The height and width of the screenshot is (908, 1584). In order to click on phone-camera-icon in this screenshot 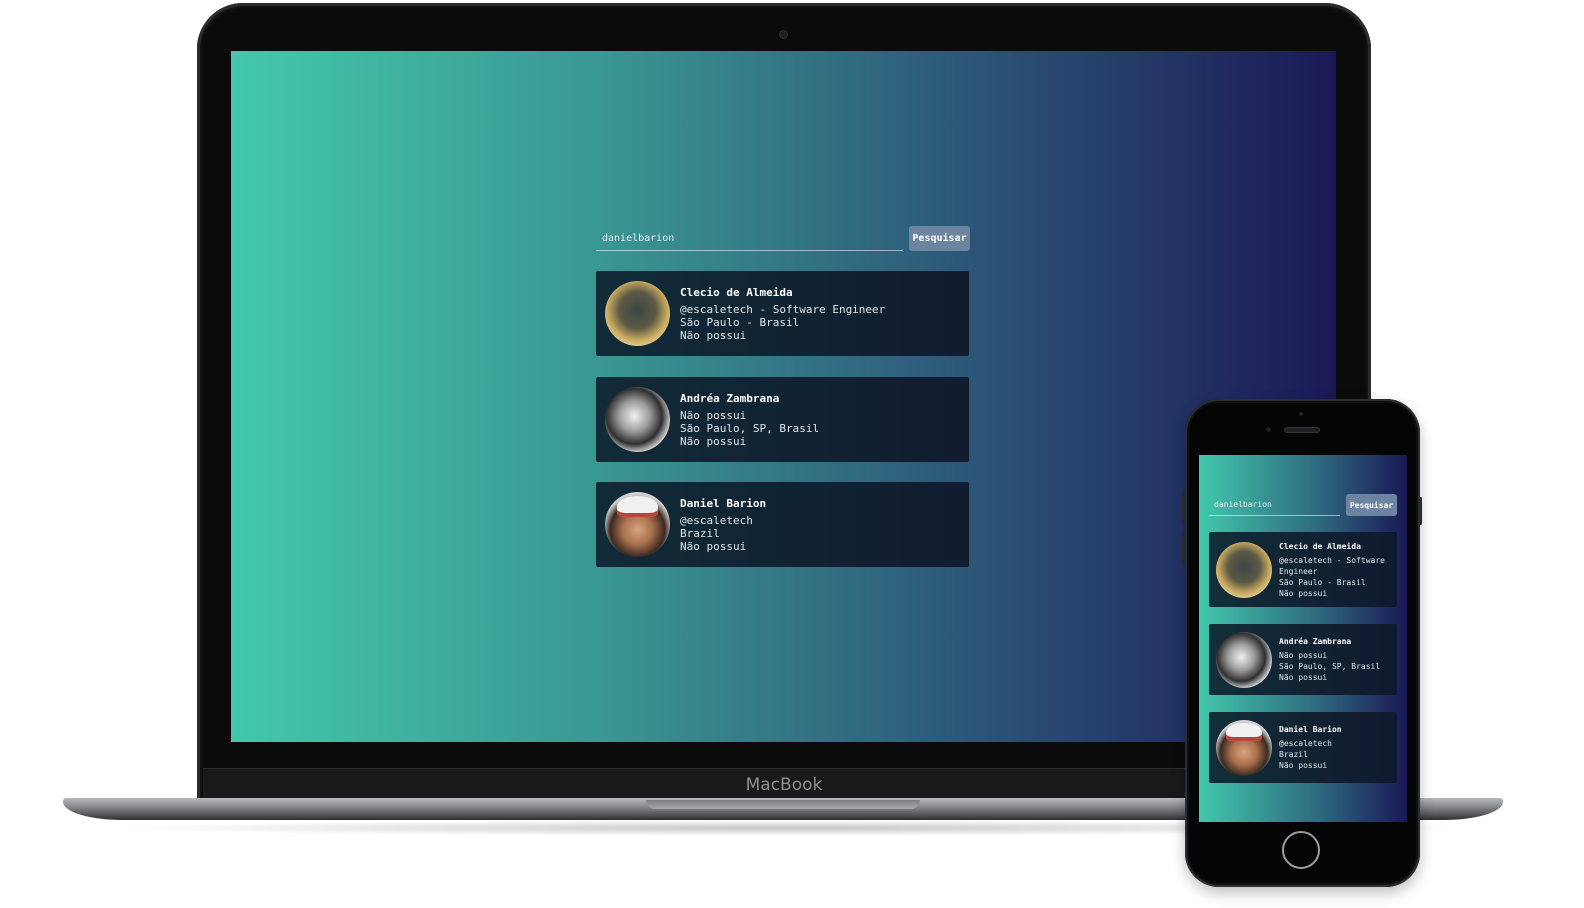, I will do `click(1268, 429)`.